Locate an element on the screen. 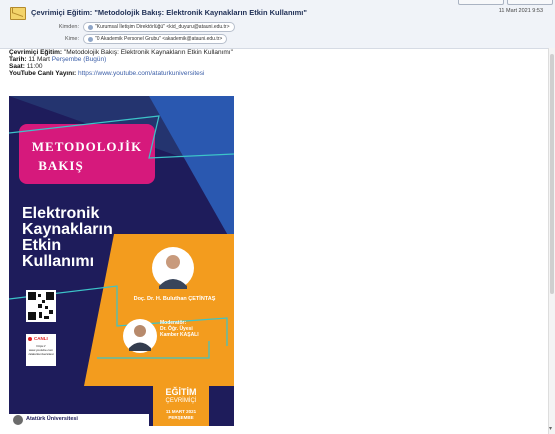 The image size is (555, 434). moderator-name: Kamber KAŞALI is located at coordinates (179, 335).